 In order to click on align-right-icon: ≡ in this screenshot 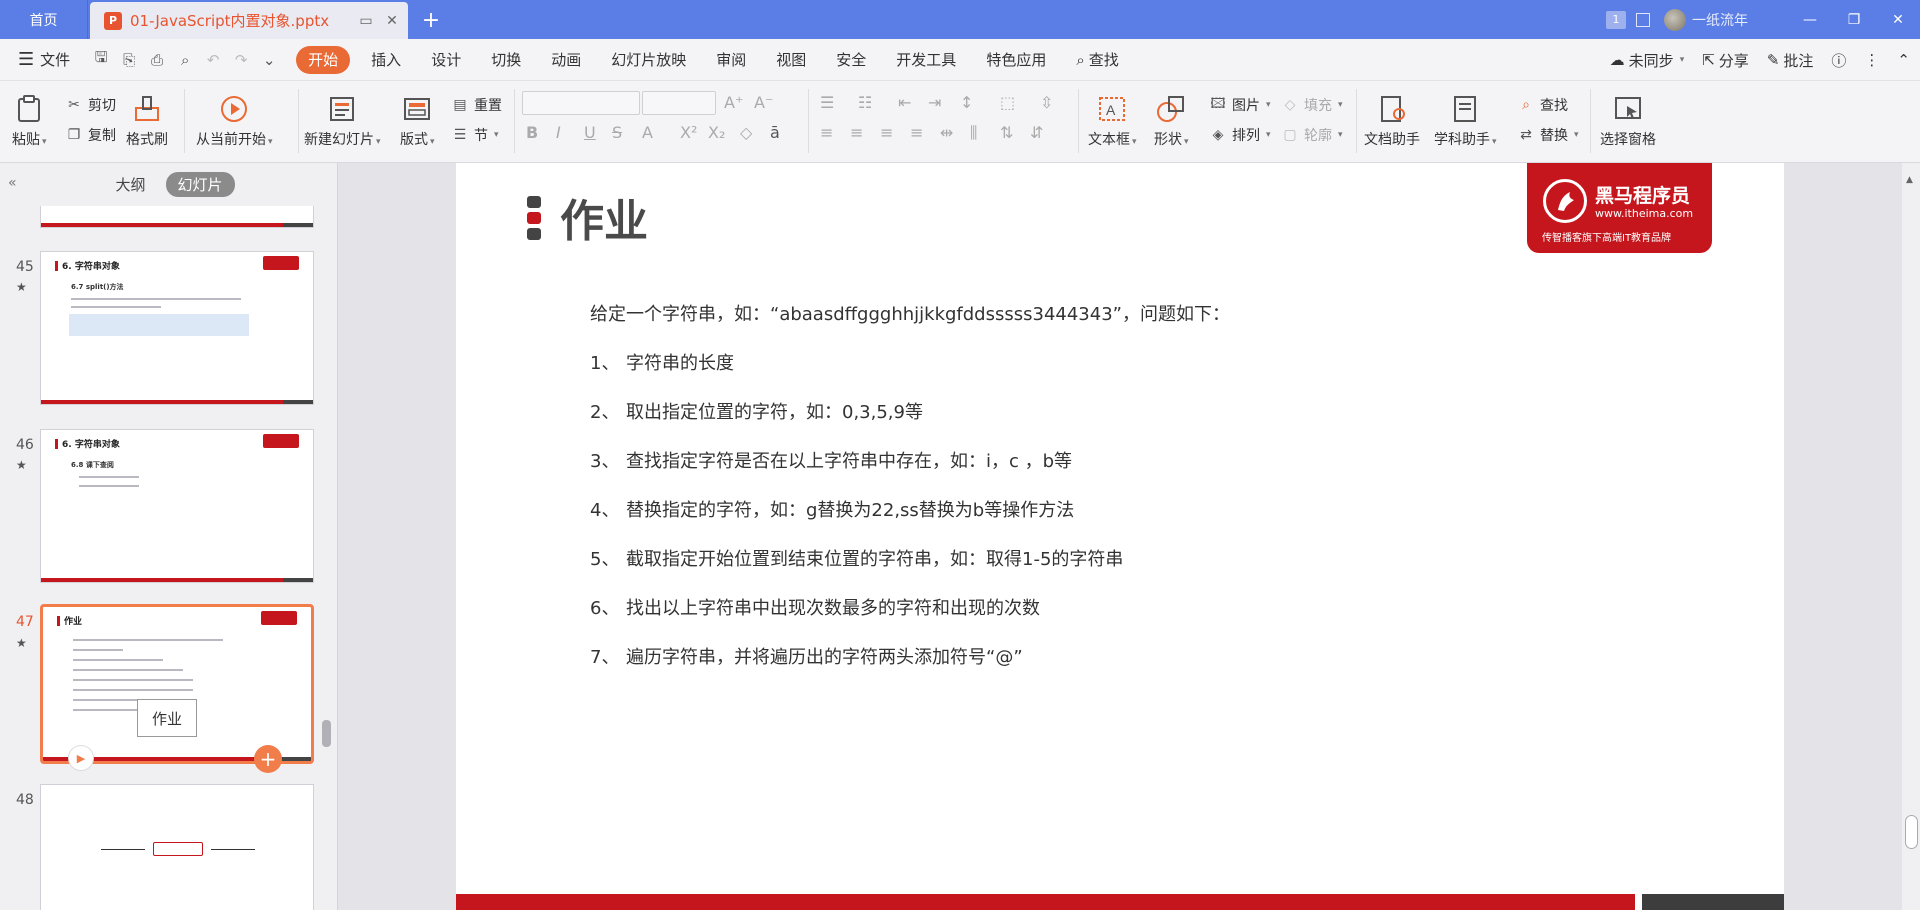, I will do `click(886, 132)`.